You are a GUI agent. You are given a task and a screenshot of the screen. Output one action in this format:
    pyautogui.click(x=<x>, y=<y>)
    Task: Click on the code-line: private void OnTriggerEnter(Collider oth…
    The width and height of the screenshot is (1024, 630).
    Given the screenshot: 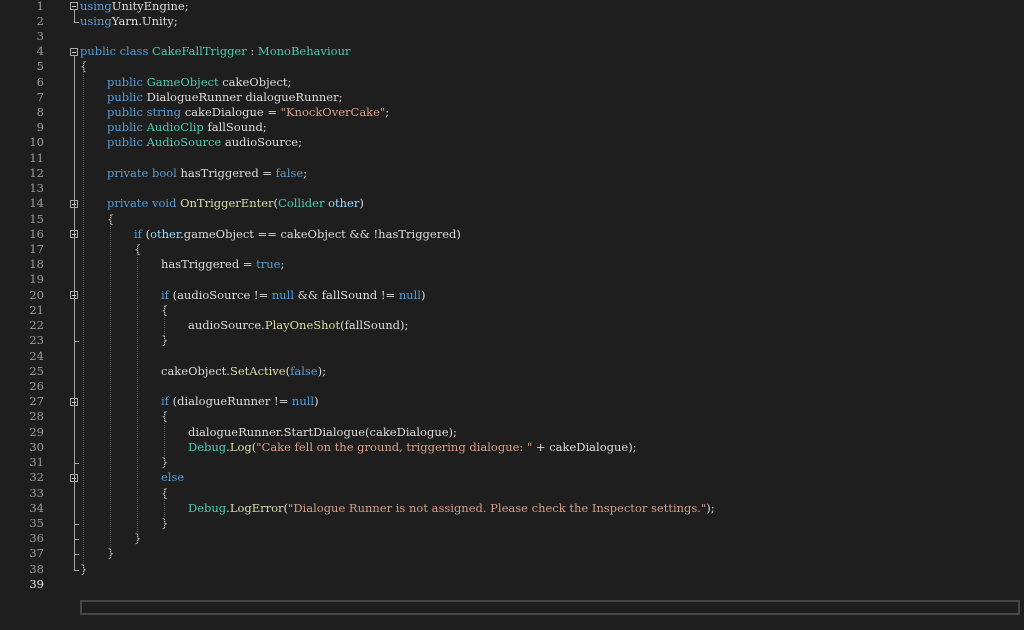 What is the action you would take?
    pyautogui.click(x=235, y=203)
    